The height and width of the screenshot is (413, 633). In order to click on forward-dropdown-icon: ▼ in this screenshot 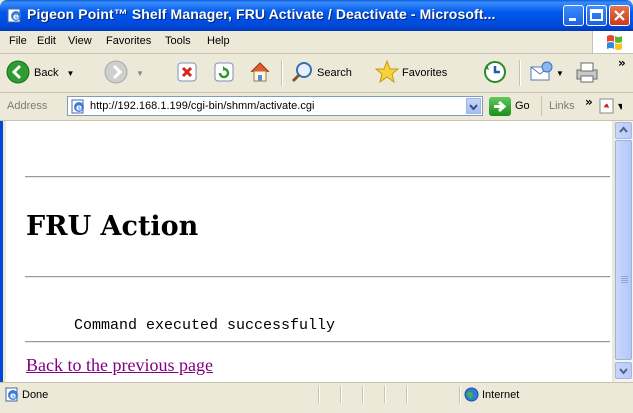, I will do `click(140, 73)`.